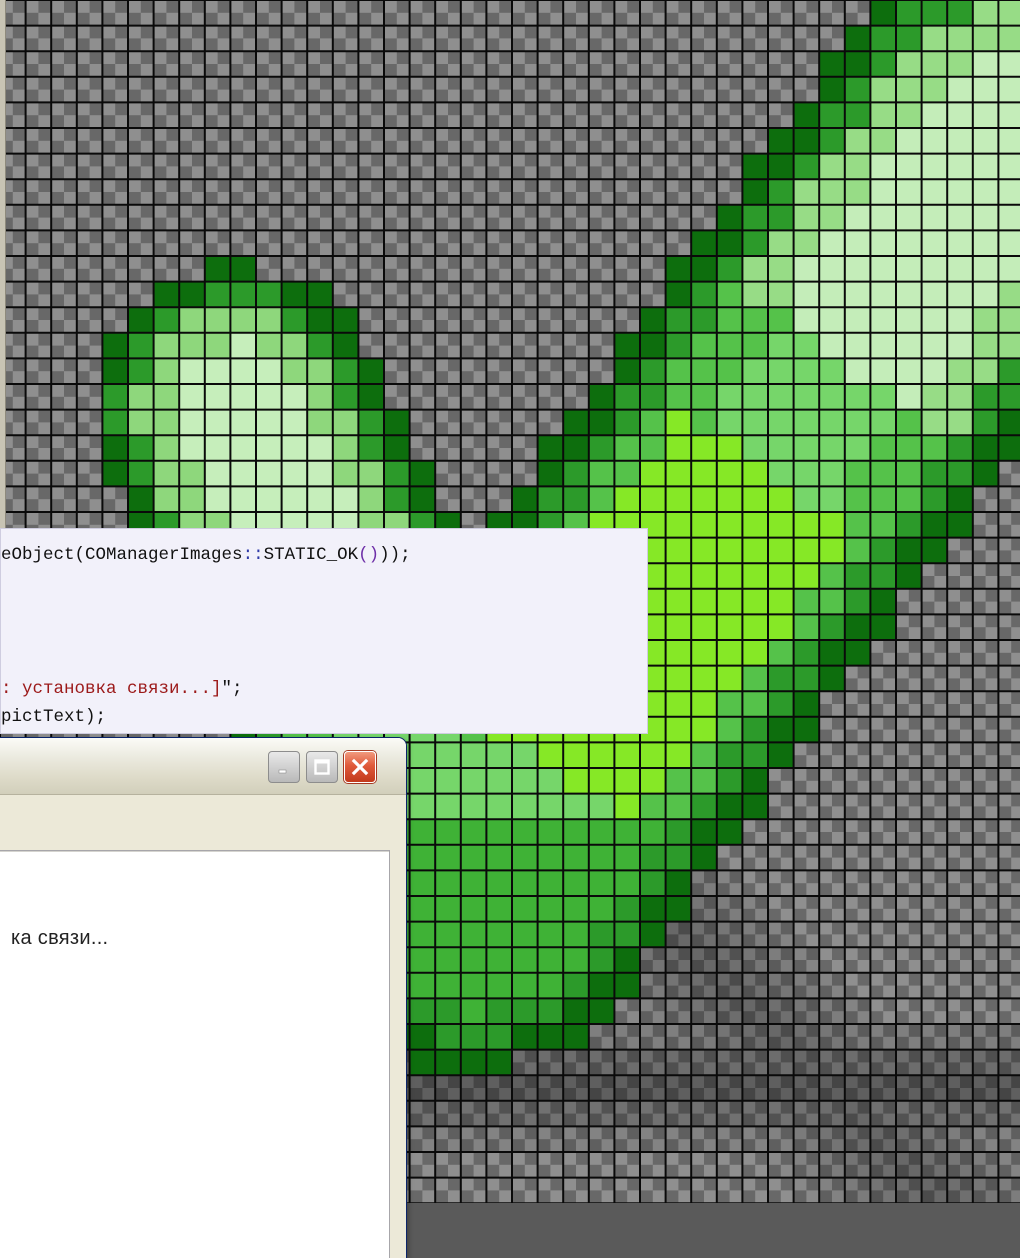 The height and width of the screenshot is (1258, 1020). What do you see at coordinates (3, 265) in the screenshot?
I see `editor-left-border` at bounding box center [3, 265].